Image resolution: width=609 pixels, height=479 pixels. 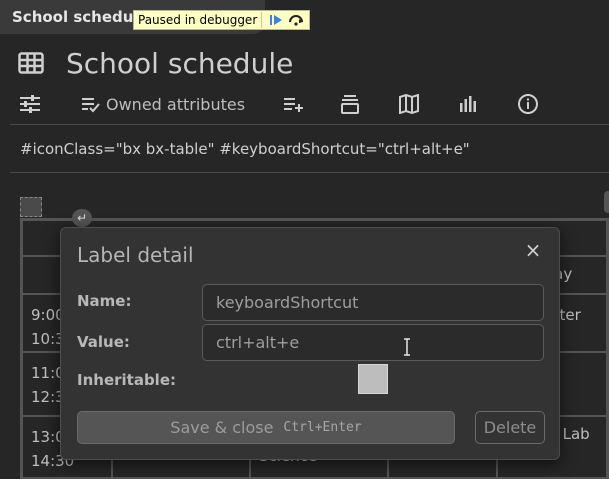 I want to click on debugger-separator, so click(x=262, y=20).